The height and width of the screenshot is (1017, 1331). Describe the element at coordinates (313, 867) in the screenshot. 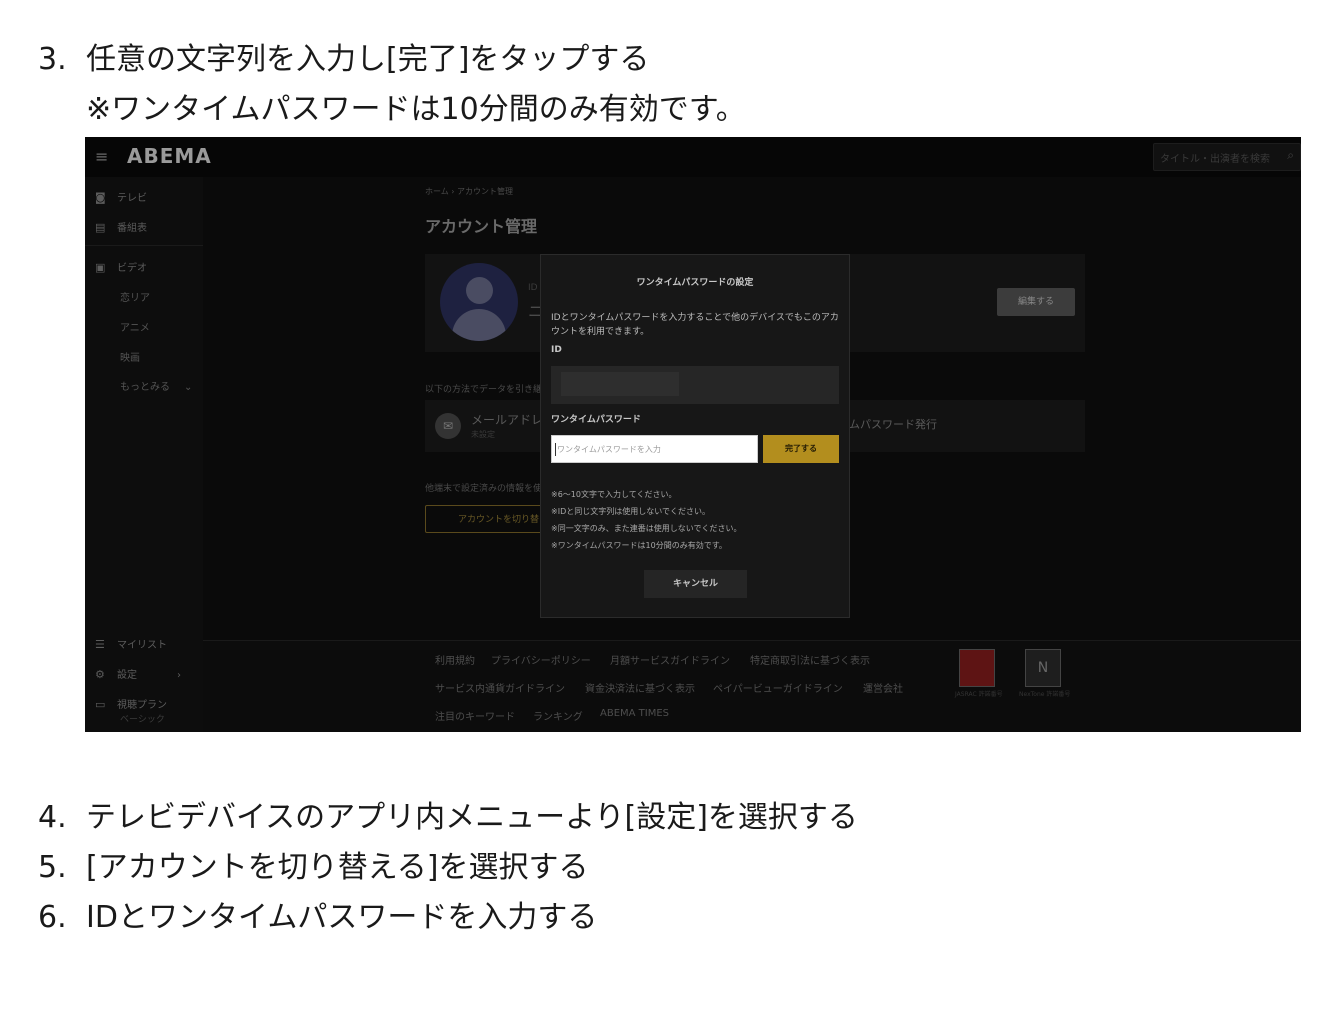

I see `step-5: 5. [アカウントを切り替える]を選択する` at that location.